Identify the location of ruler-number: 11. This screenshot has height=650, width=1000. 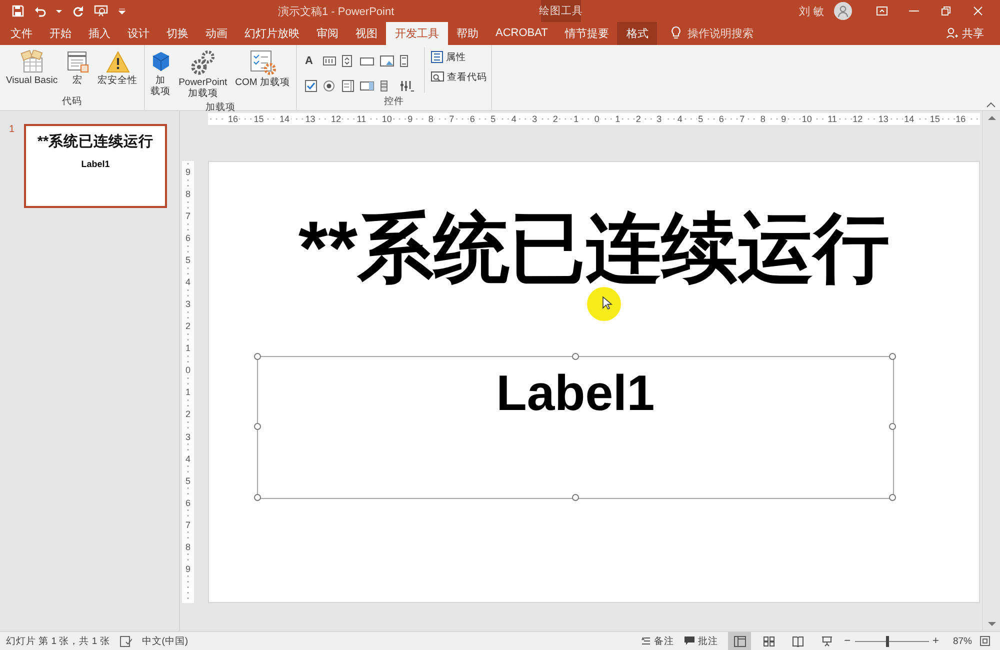
(362, 119).